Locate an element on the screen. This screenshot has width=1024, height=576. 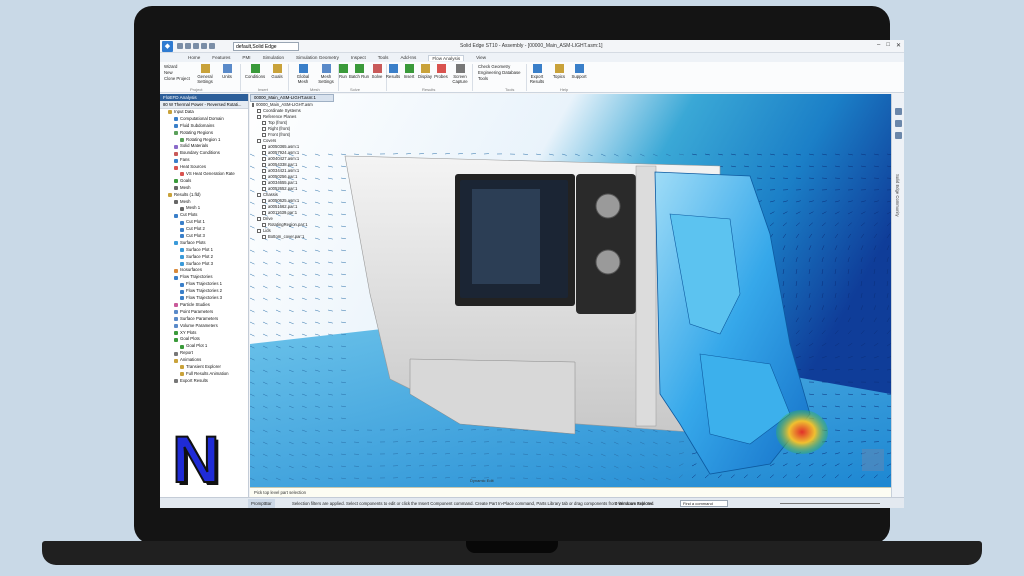
tree-item: Goals is located at coordinates (204, 181).